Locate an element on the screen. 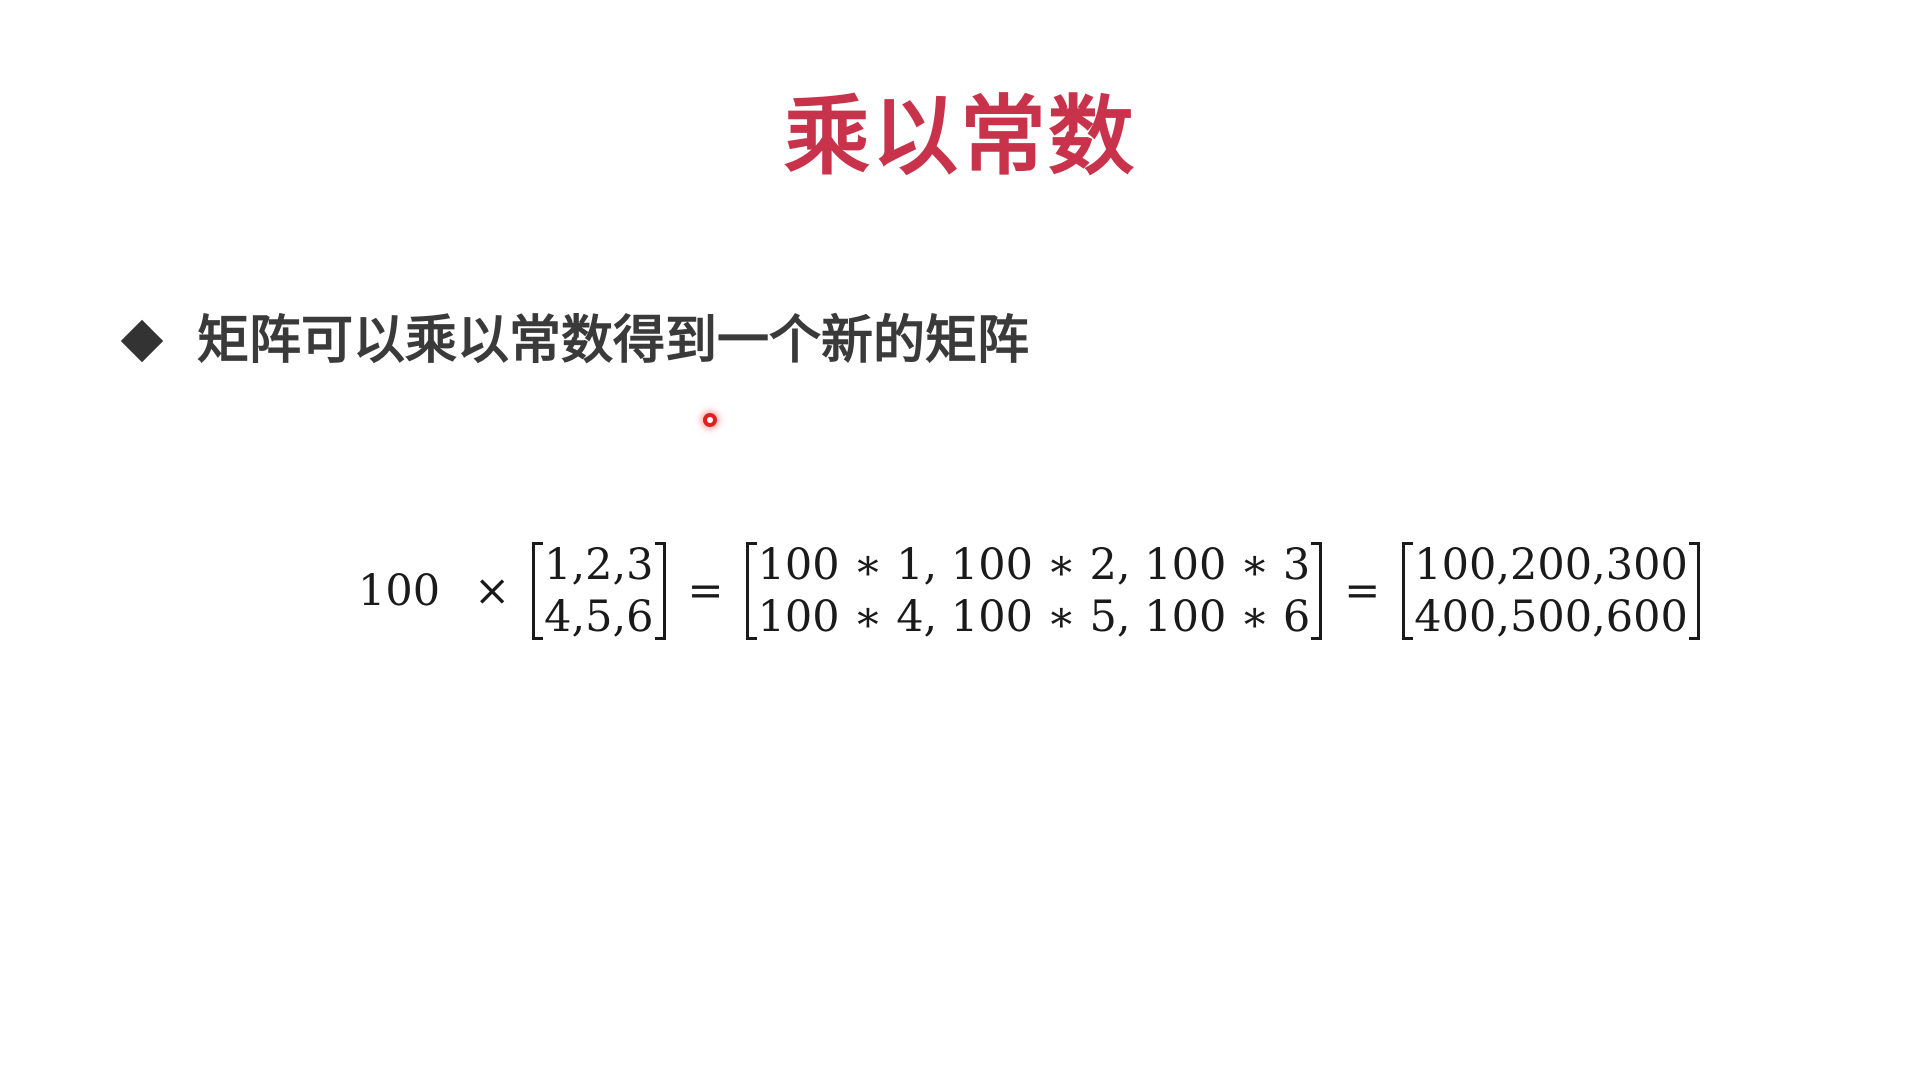 The height and width of the screenshot is (1080, 1920). diamond-bullet-icon is located at coordinates (142, 341).